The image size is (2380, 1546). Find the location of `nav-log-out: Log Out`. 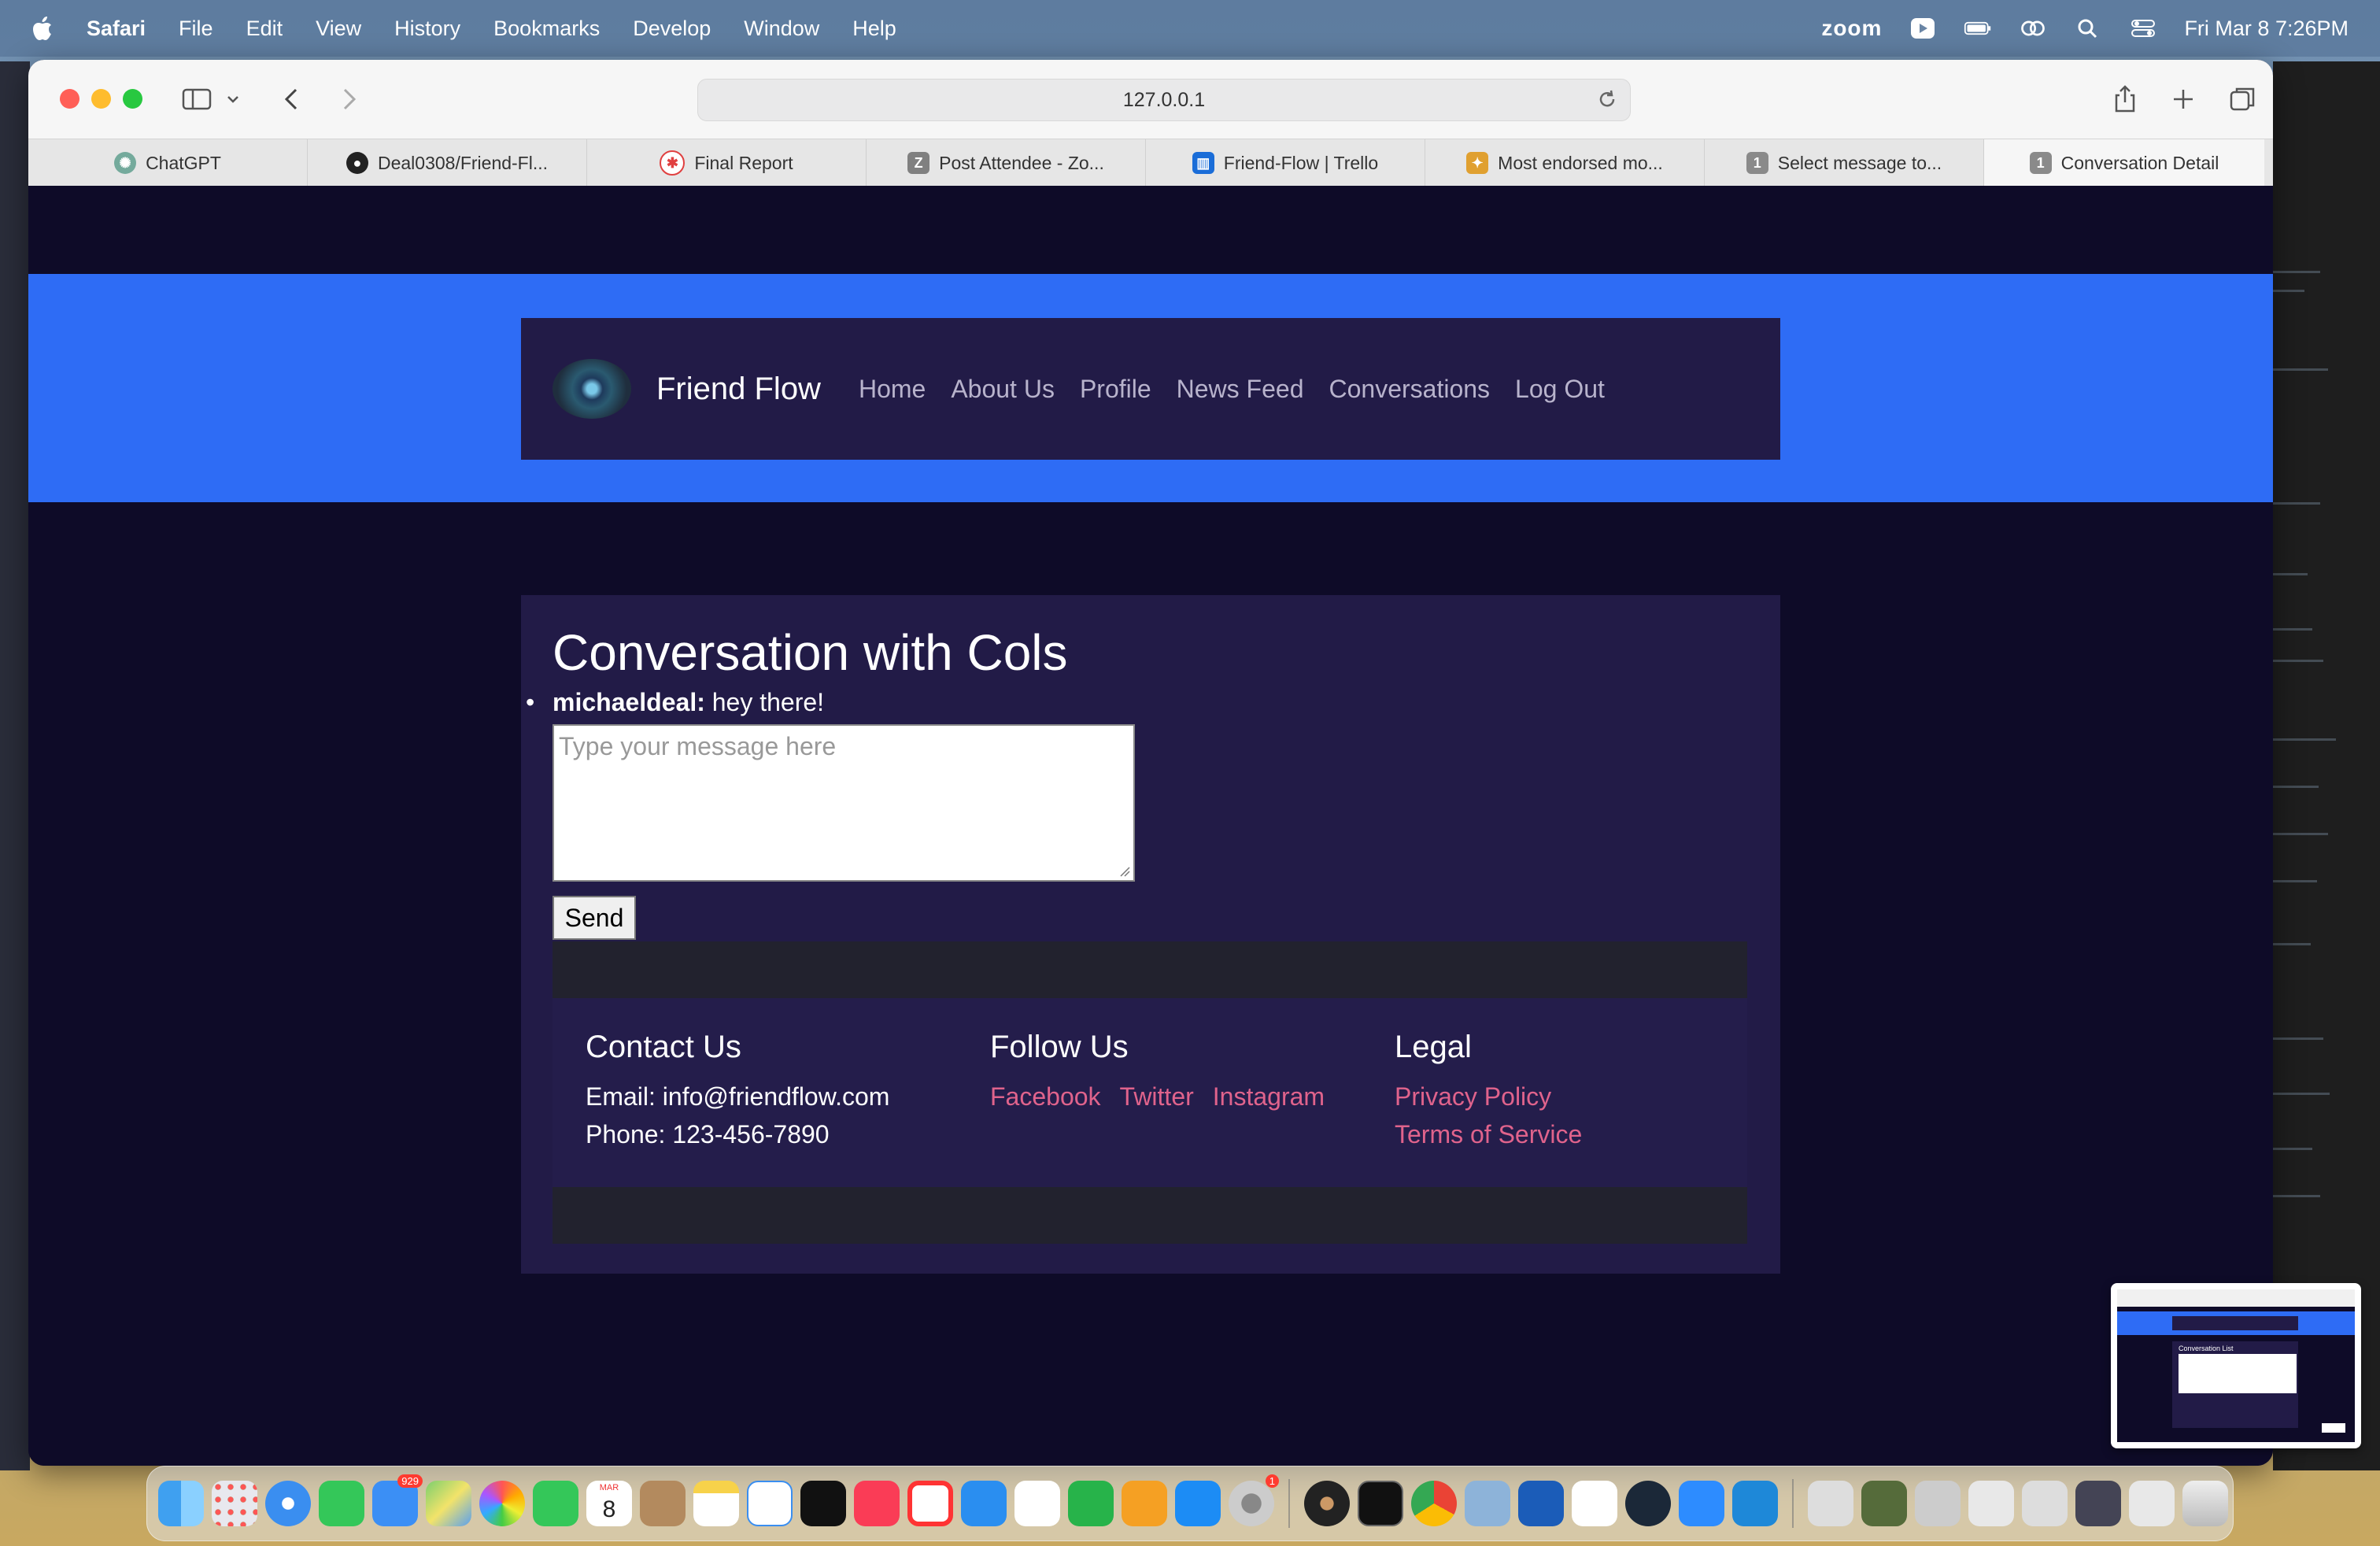

nav-log-out: Log Out is located at coordinates (1560, 390).